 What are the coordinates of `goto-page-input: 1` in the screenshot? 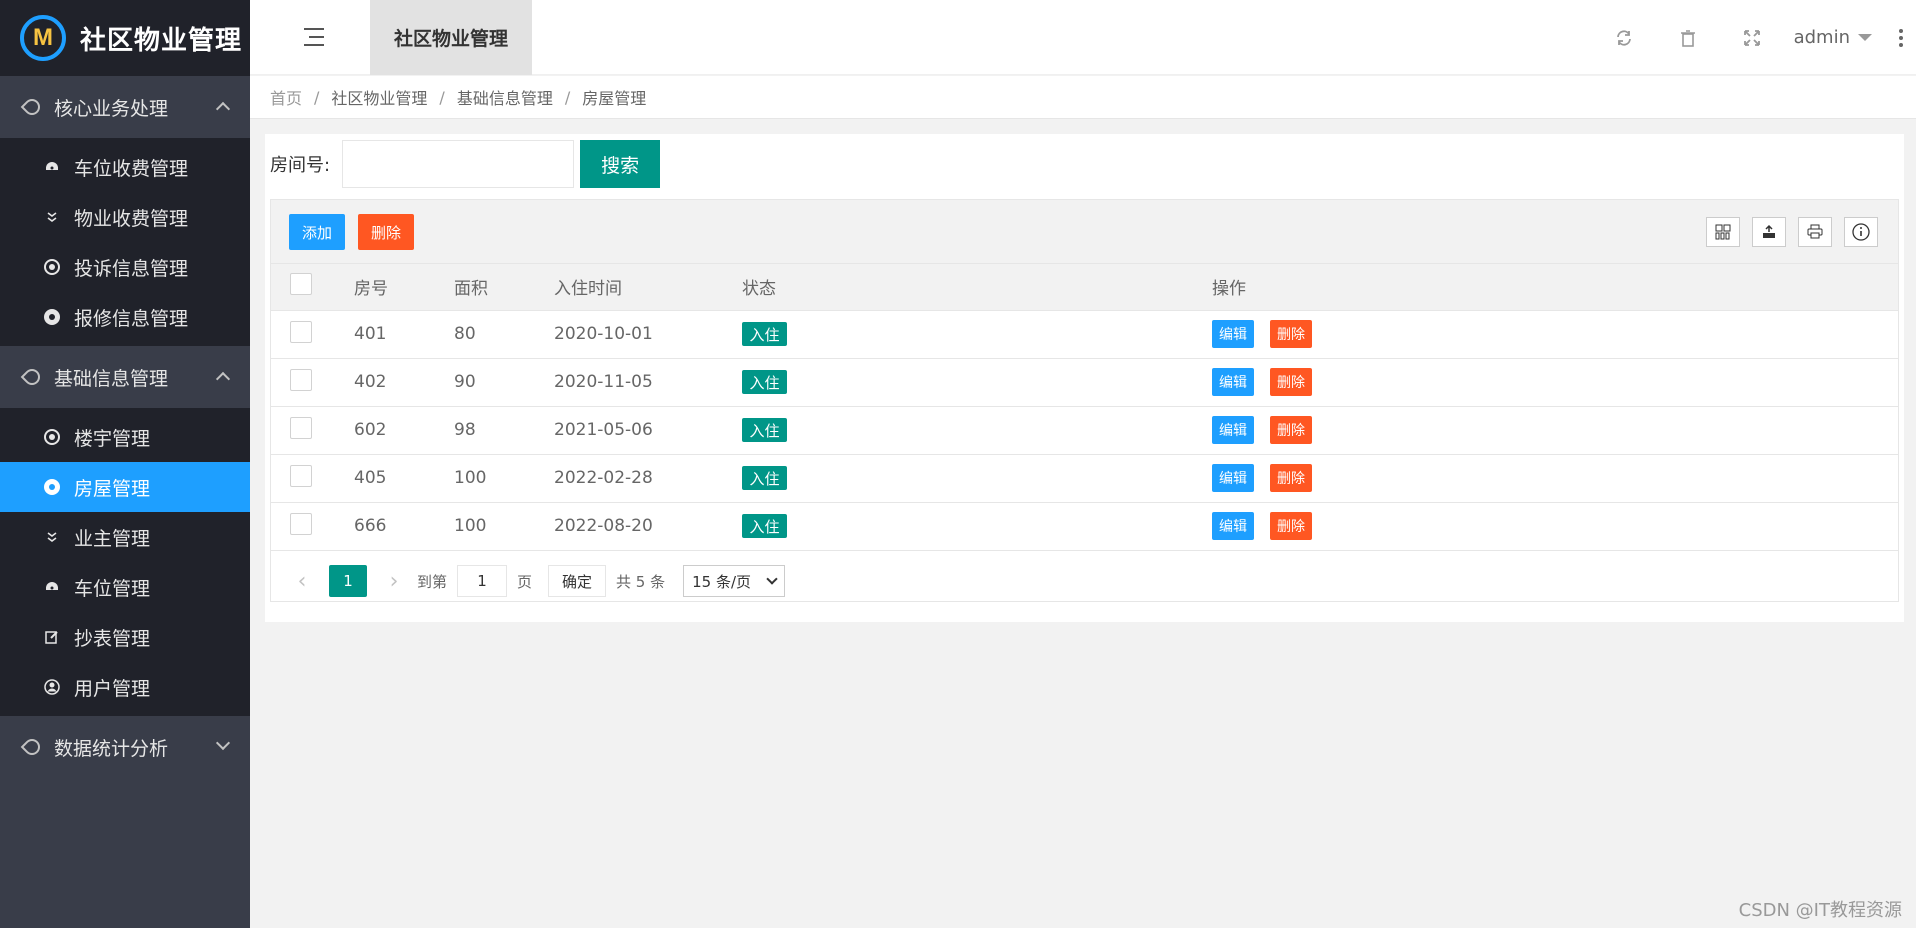 It's located at (482, 581).